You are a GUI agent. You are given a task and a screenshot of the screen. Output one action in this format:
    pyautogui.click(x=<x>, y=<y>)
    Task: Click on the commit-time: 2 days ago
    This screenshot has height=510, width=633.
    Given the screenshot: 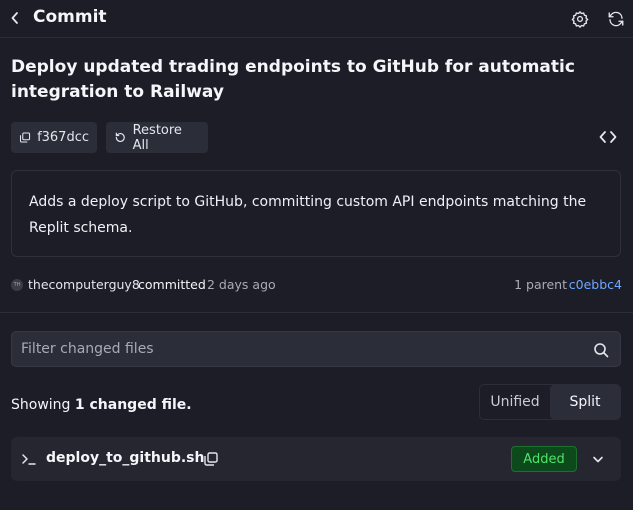 What is the action you would take?
    pyautogui.click(x=241, y=284)
    